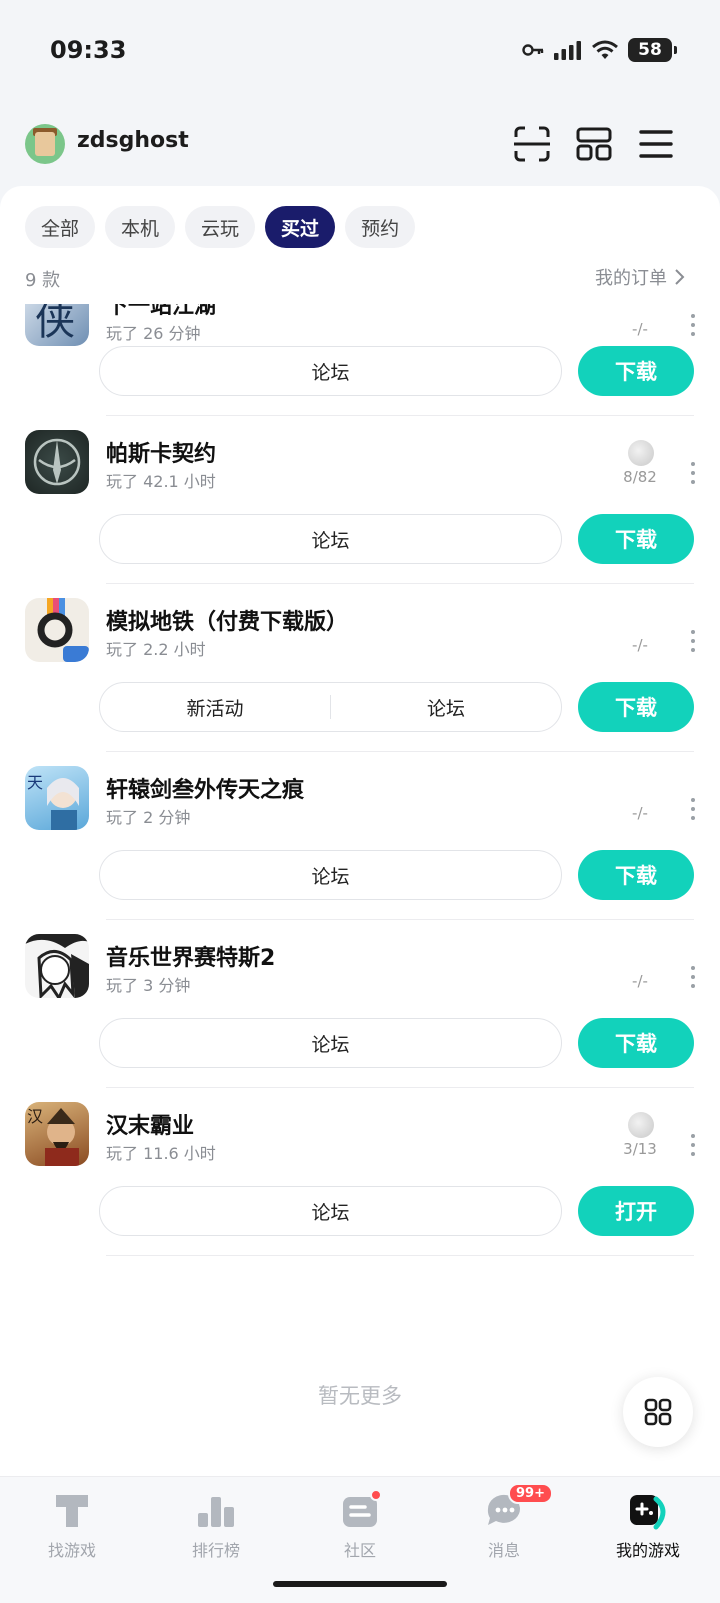 Image resolution: width=720 pixels, height=1603 pixels. I want to click on list-item: 侠 下一站江湖 玩了 26 分钟 -/- 论坛 下载, so click(360, 360).